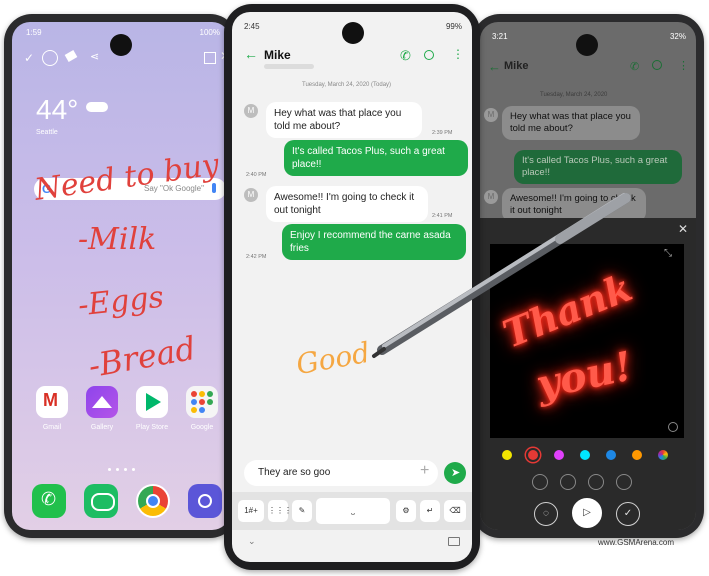  Describe the element at coordinates (636, 542) in the screenshot. I see `watermark: www.GSMArena.com` at that location.